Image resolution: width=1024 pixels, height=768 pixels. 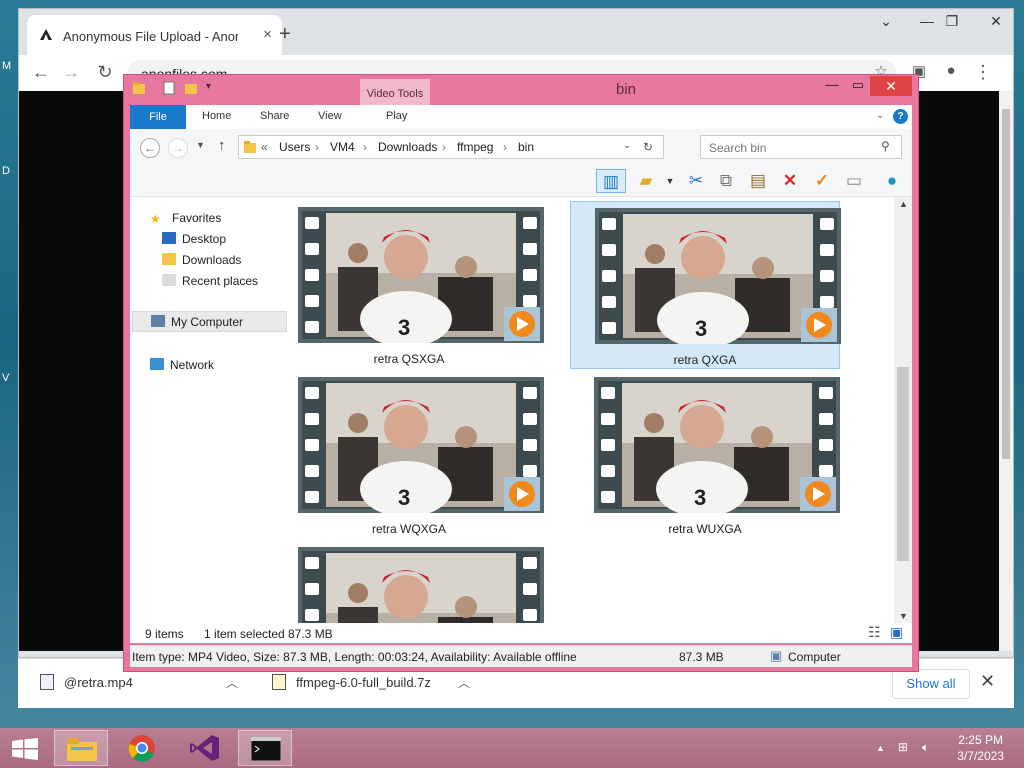 What do you see at coordinates (342, 147) in the screenshot?
I see `breadcrumb-vm4: VM4` at bounding box center [342, 147].